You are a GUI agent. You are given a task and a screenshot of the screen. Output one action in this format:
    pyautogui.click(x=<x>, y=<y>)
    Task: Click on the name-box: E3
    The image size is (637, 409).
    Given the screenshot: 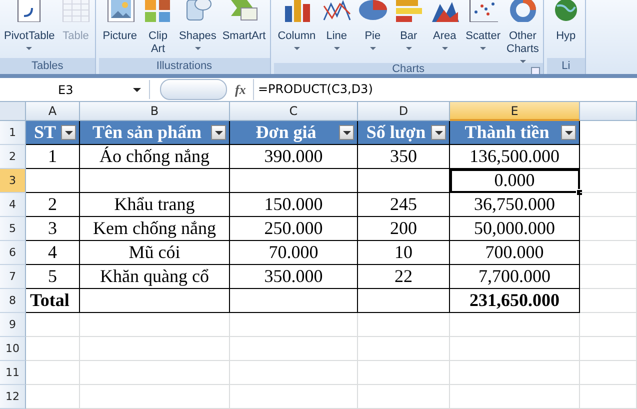 What is the action you would take?
    pyautogui.click(x=75, y=89)
    